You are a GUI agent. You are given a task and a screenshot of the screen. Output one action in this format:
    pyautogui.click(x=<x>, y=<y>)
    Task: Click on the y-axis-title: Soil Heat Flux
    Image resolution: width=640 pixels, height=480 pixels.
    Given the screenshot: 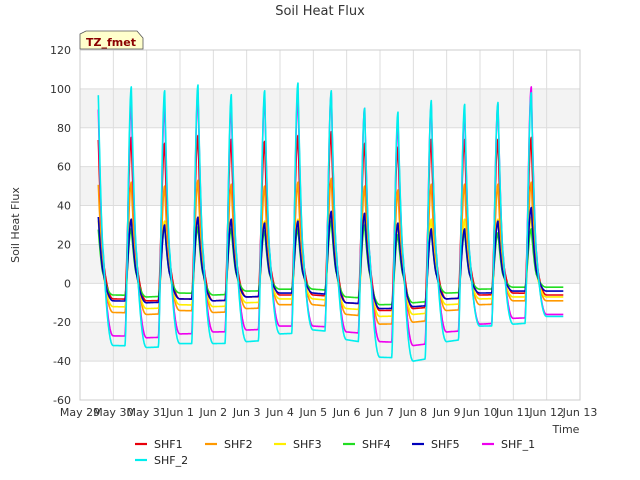 What is the action you would take?
    pyautogui.click(x=15, y=225)
    